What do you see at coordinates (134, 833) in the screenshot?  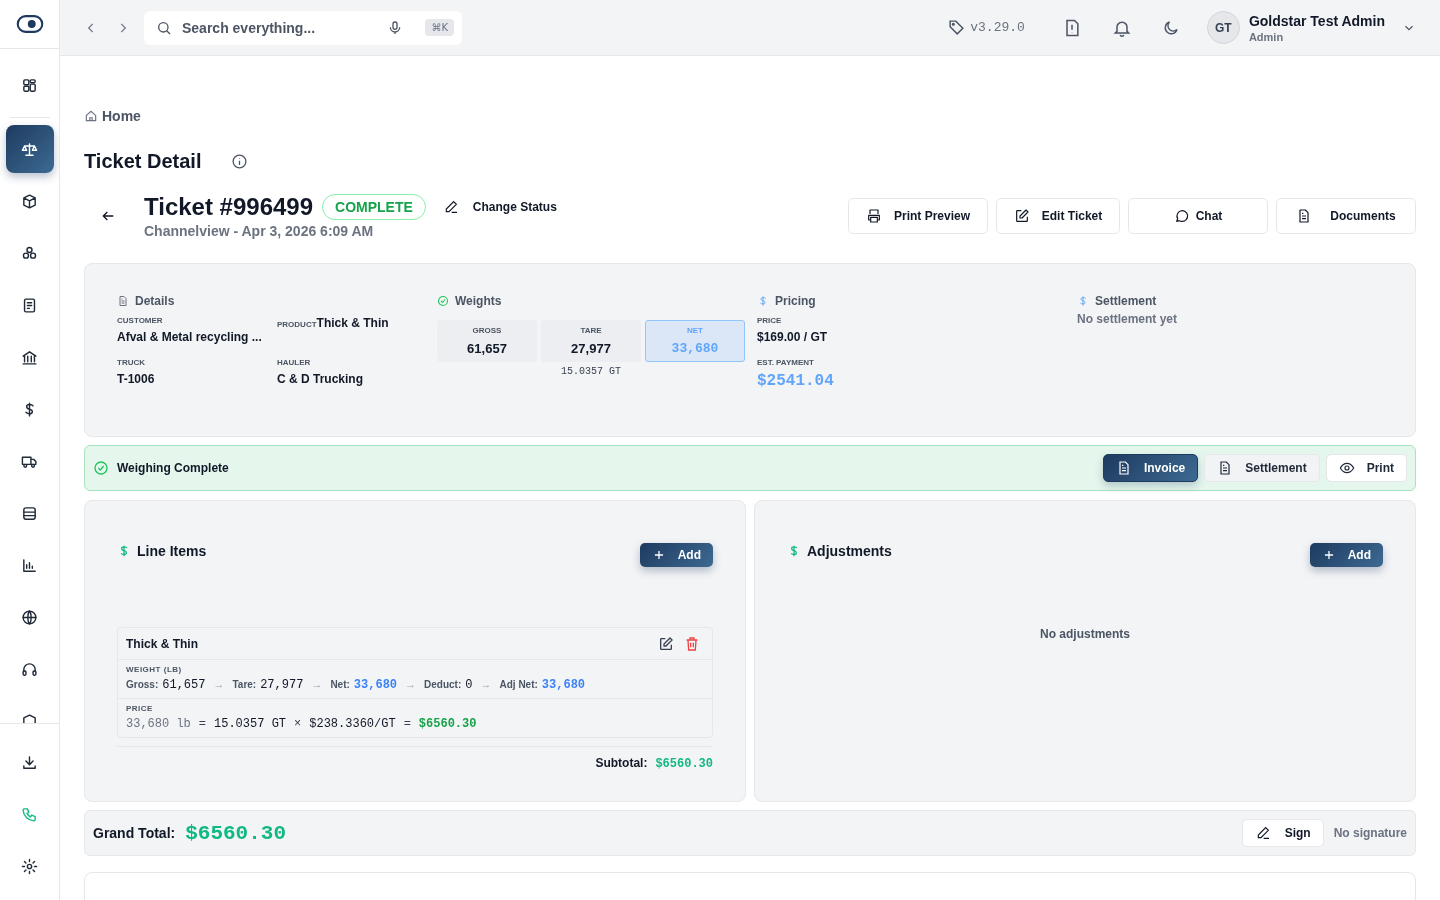 I see `total-label: Grand Total:` at bounding box center [134, 833].